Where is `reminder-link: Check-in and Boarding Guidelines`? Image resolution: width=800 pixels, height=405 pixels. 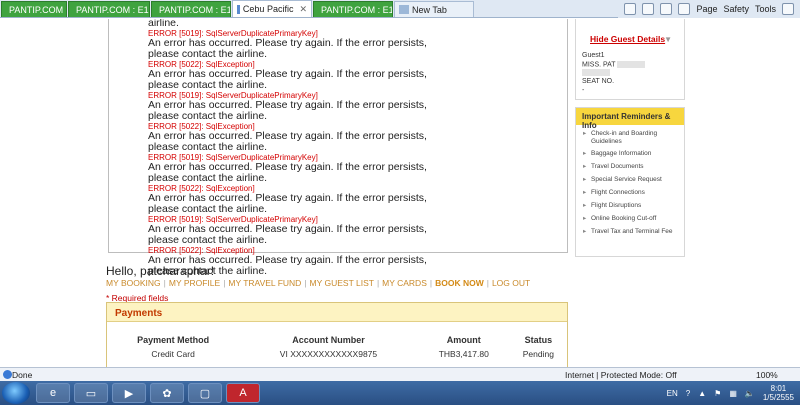
reminder-link: Check-in and Boarding Guidelines is located at coordinates (630, 139).